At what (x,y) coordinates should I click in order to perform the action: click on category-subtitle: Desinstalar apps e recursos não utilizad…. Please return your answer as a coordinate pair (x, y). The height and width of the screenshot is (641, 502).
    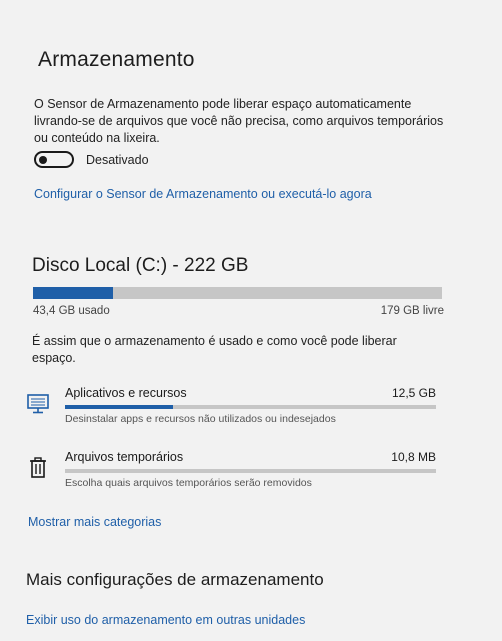
    Looking at the image, I should click on (200, 419).